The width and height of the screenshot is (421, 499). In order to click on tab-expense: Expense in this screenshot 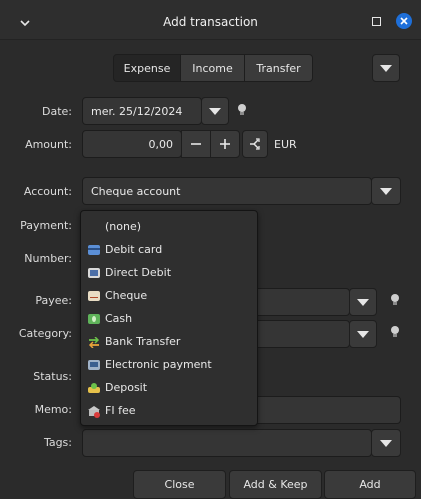, I will do `click(147, 68)`.